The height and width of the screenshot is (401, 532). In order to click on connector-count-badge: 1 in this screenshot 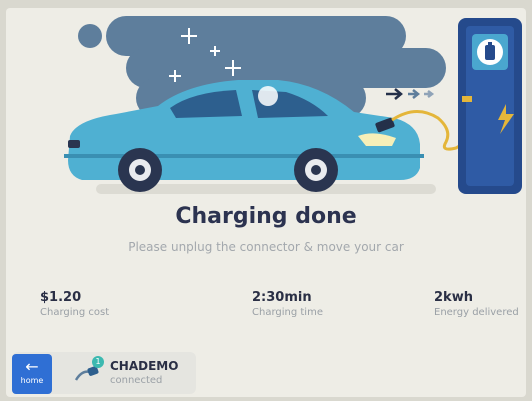, I will do `click(98, 362)`.